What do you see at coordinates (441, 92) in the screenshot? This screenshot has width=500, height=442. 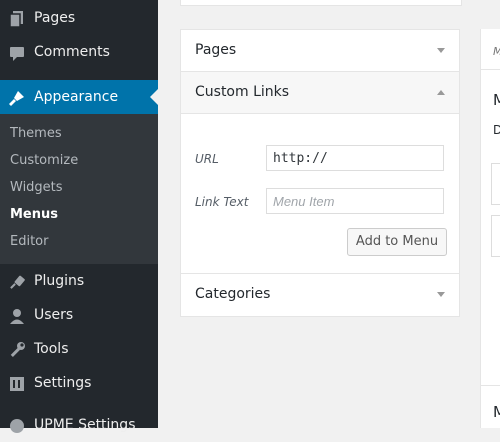 I see `chevron-up-icon` at bounding box center [441, 92].